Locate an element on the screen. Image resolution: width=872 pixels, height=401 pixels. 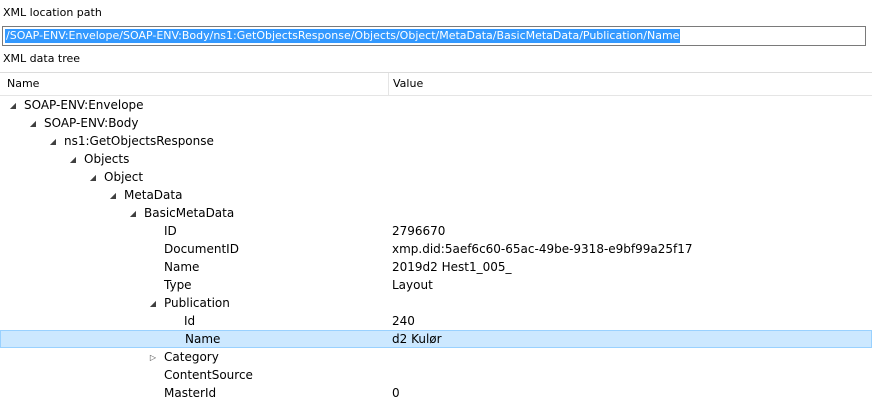
tree-node: ◢ SOAP-ENV:Envelope is located at coordinates (76, 105).